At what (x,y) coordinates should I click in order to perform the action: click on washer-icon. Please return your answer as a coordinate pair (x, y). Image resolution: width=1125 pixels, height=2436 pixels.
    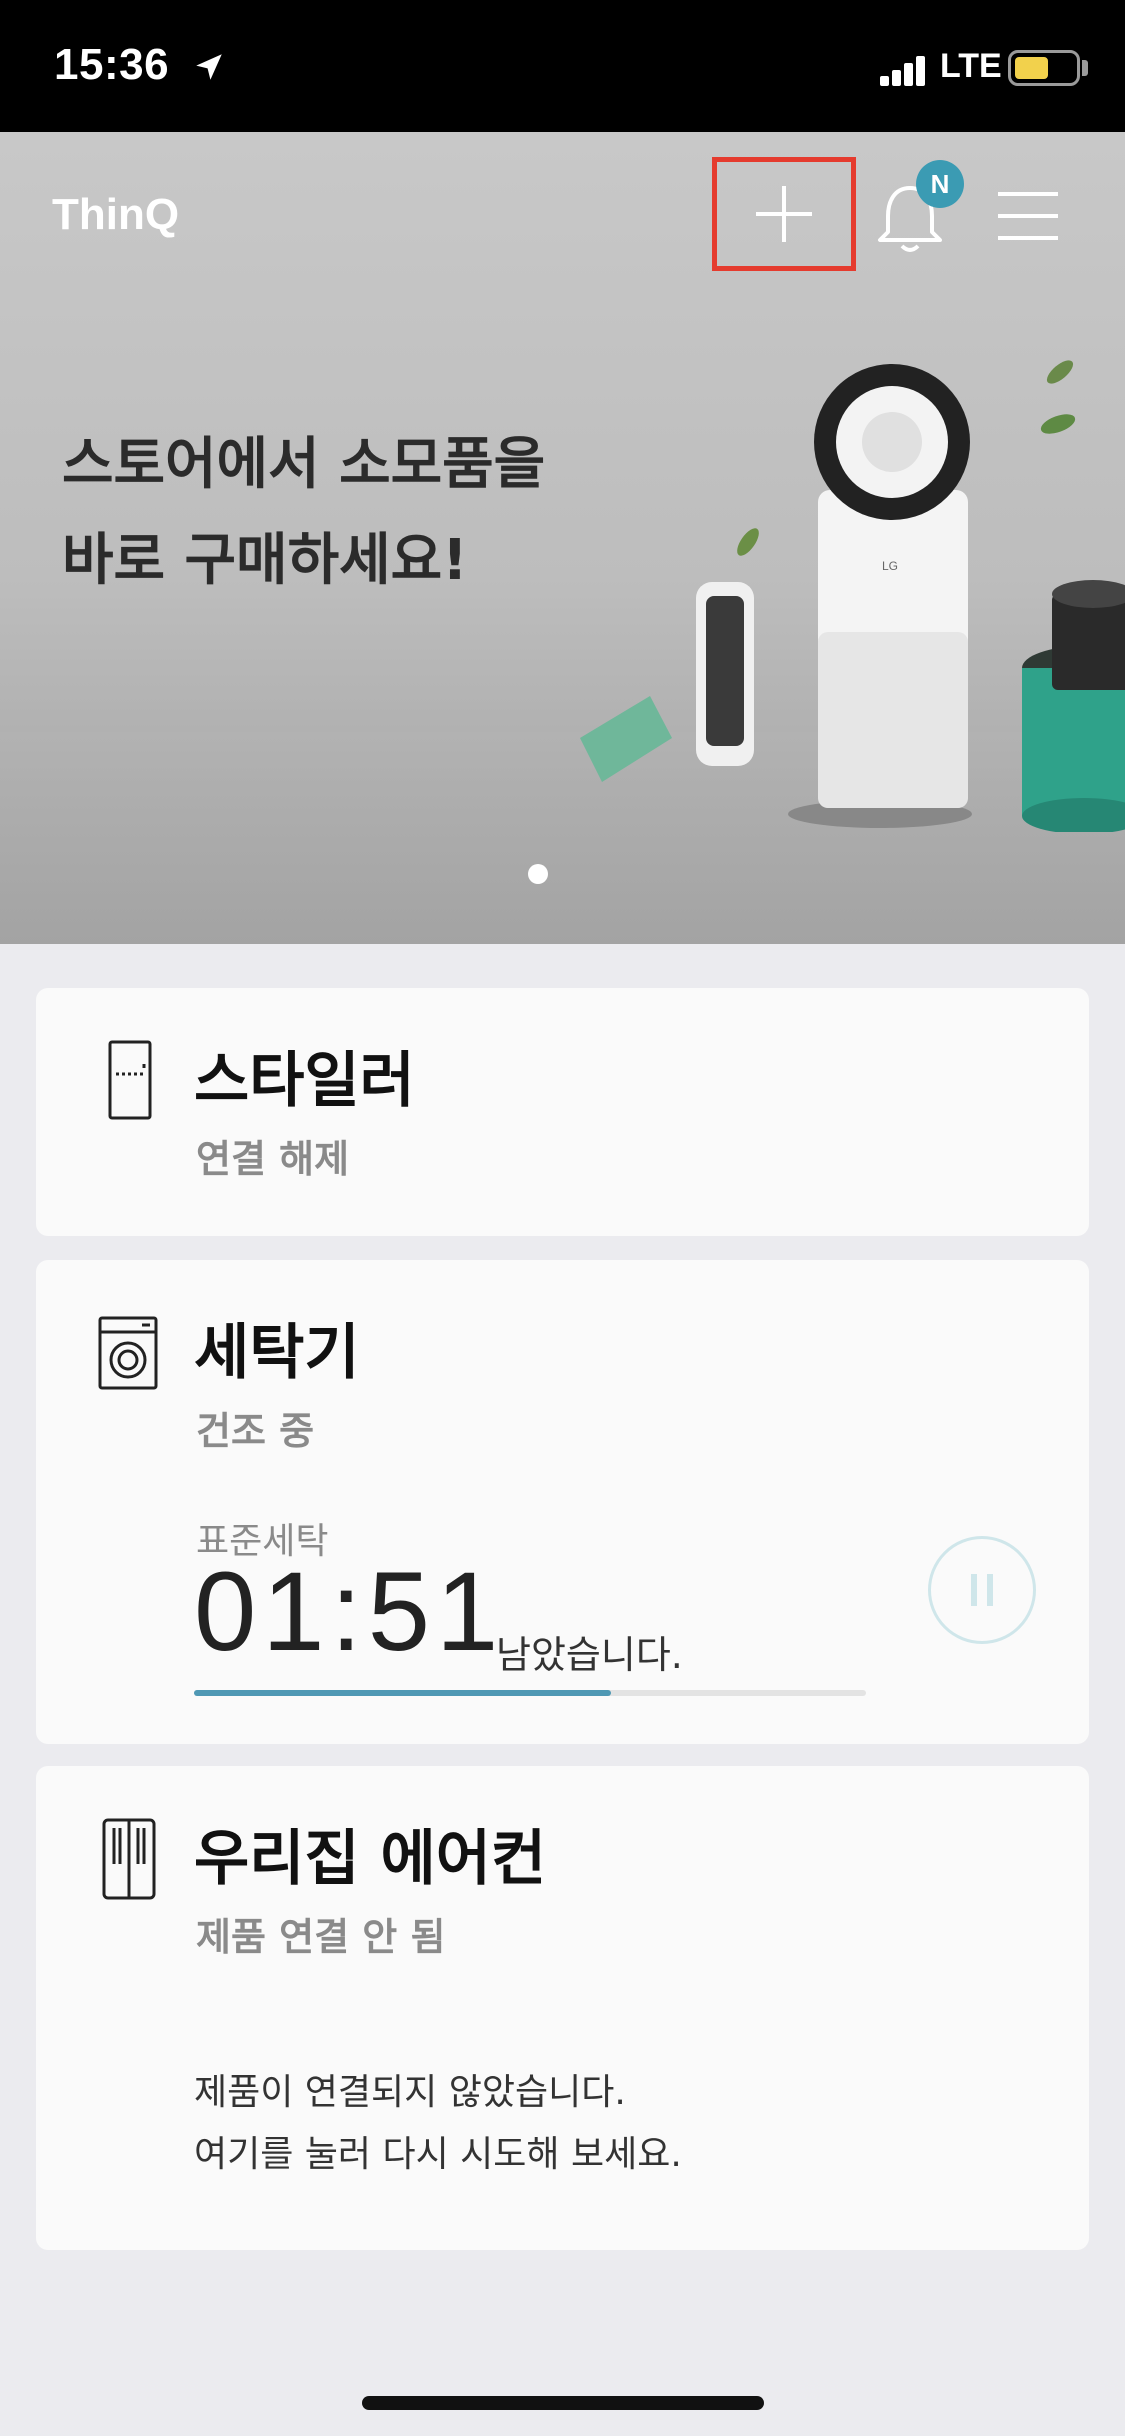
    Looking at the image, I should click on (128, 1353).